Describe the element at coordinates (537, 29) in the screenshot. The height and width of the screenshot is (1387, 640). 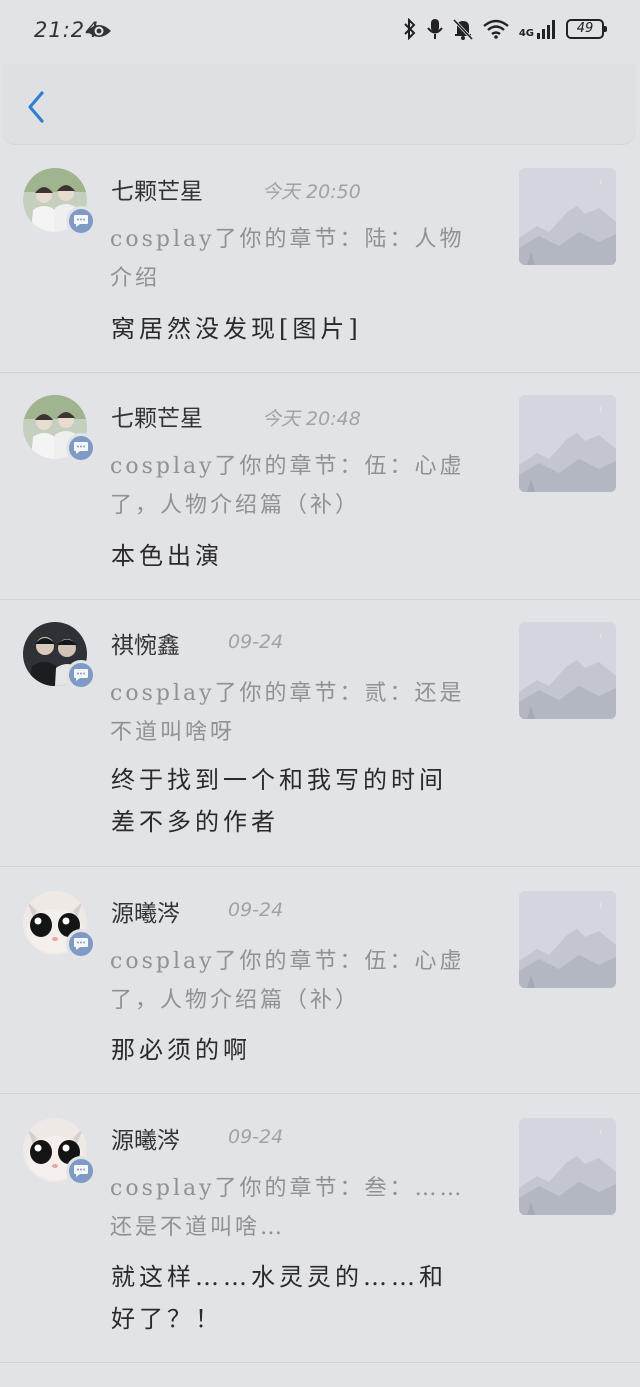
I see `signal-icon: 4G` at that location.